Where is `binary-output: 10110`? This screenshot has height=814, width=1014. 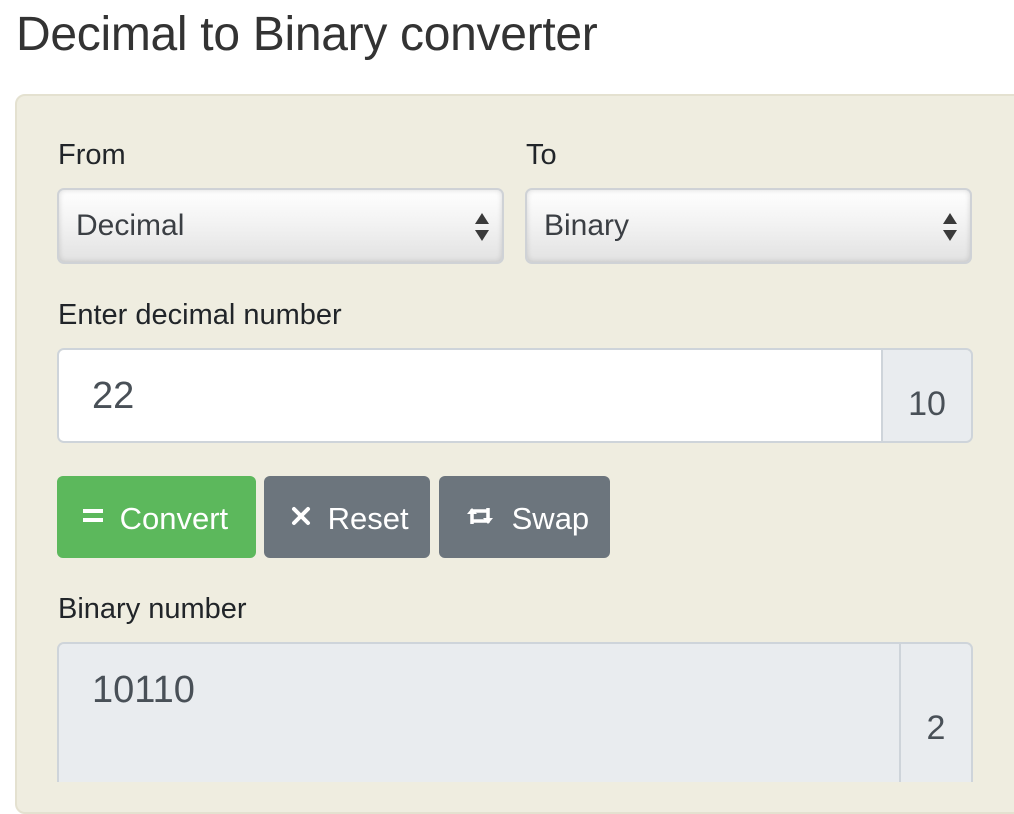 binary-output: 10110 is located at coordinates (480, 713).